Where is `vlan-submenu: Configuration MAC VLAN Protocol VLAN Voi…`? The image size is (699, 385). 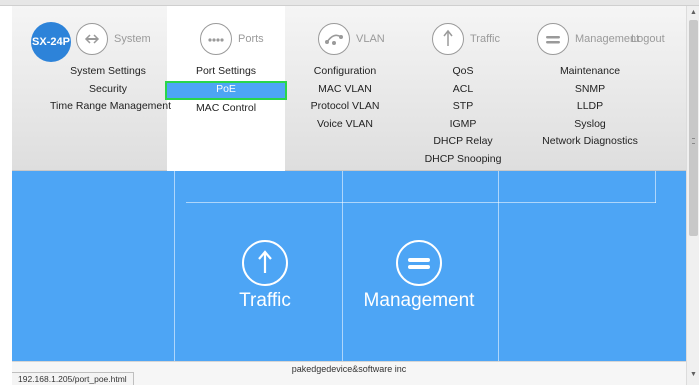 vlan-submenu: Configuration MAC VLAN Protocol VLAN Voi… is located at coordinates (345, 98).